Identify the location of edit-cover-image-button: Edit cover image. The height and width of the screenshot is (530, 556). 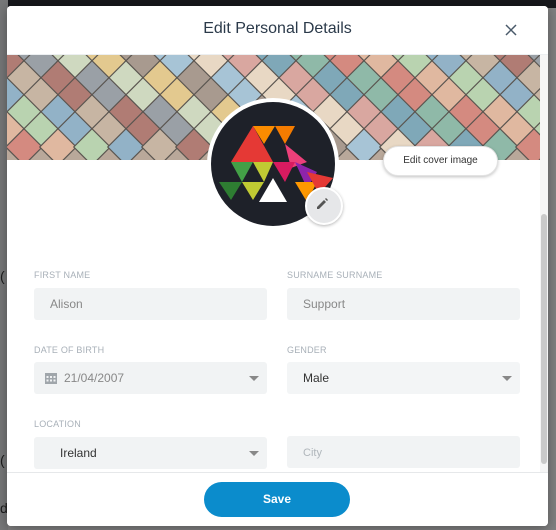
(440, 161).